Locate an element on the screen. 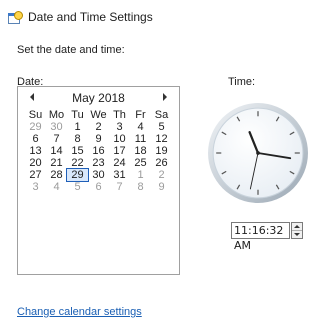 Image resolution: width=325 pixels, height=325 pixels. weekday-header: Th is located at coordinates (119, 115).